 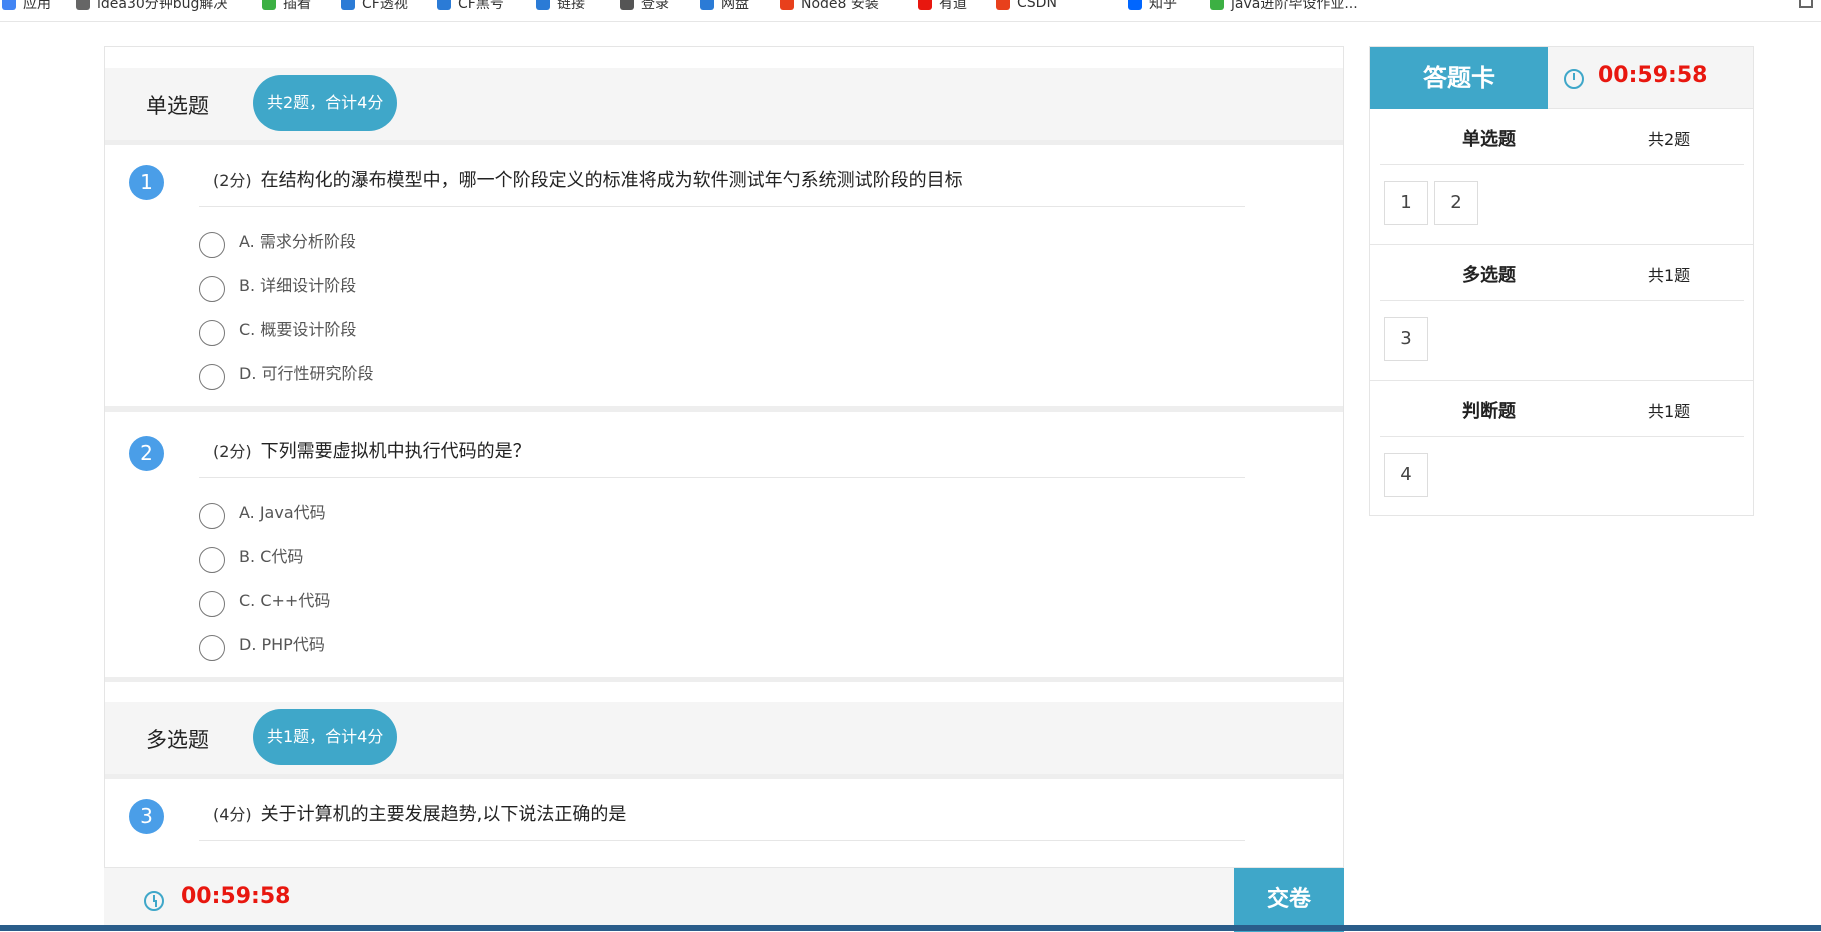 I want to click on question-score: (4分), so click(x=232, y=814).